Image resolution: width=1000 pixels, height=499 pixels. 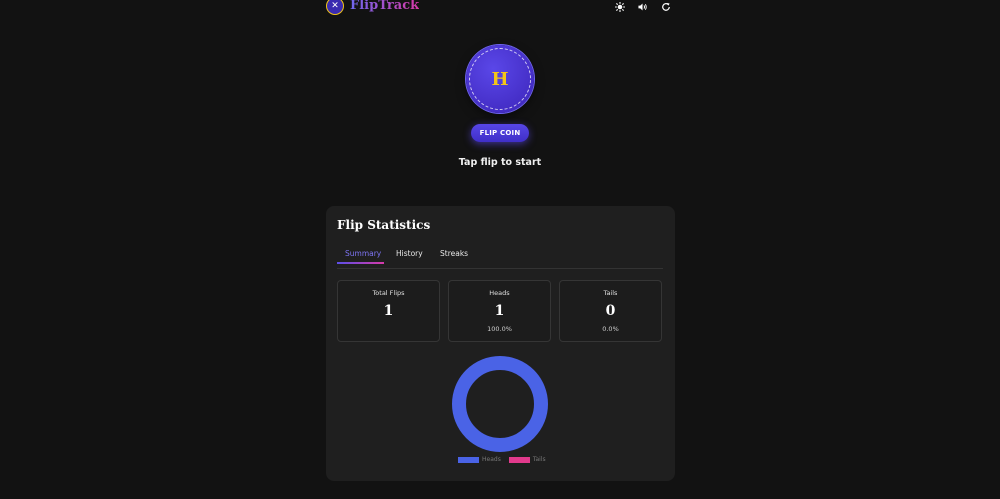 I want to click on legend-item-tails: Tails, so click(x=527, y=459).